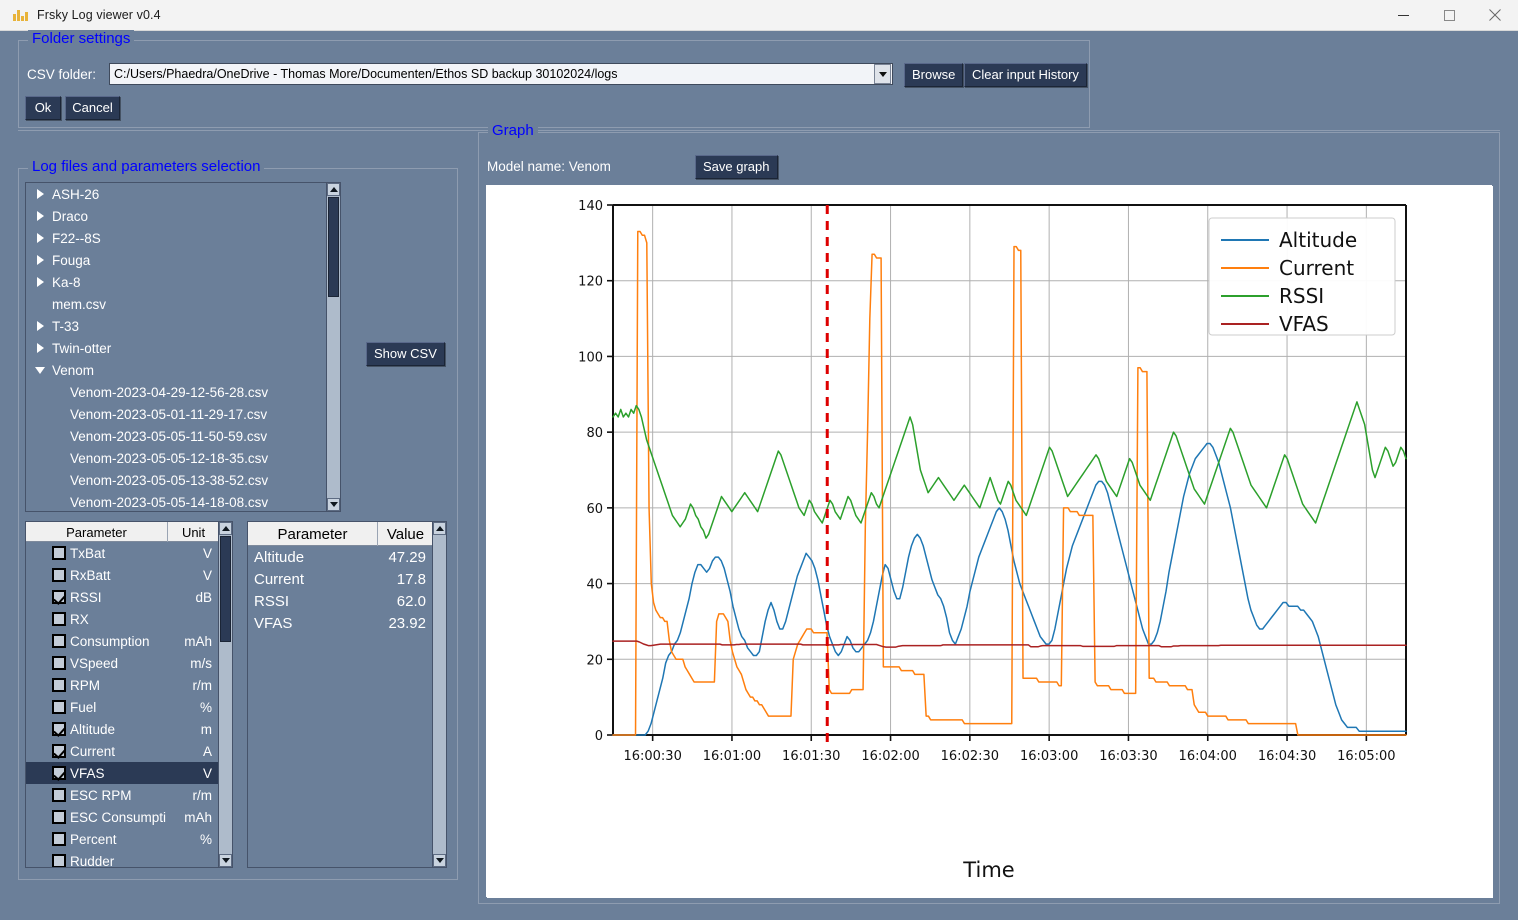 Image resolution: width=1518 pixels, height=920 pixels. What do you see at coordinates (122, 685) in the screenshot?
I see `table-row: RPM r/m` at bounding box center [122, 685].